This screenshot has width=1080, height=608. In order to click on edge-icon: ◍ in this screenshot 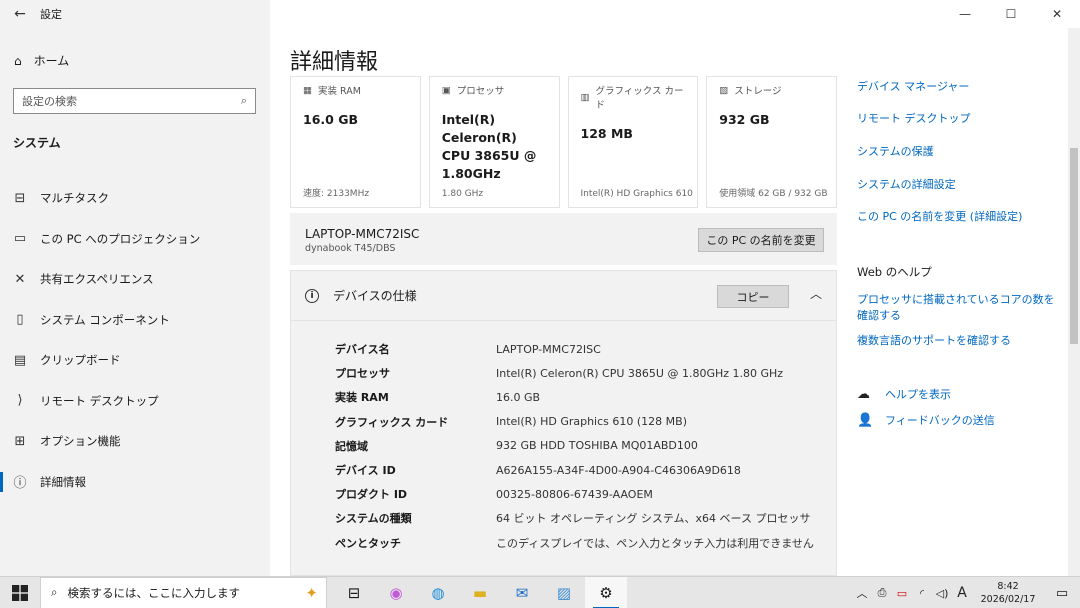, I will do `click(438, 592)`.